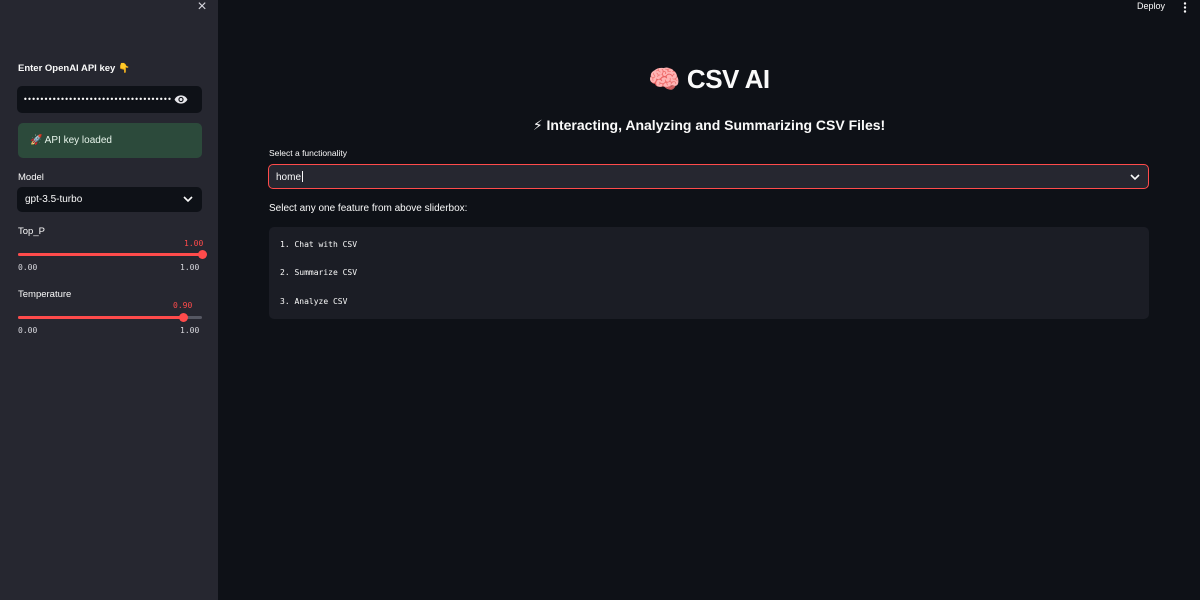  I want to click on feature-item: 3. Analyze CSV, so click(314, 301).